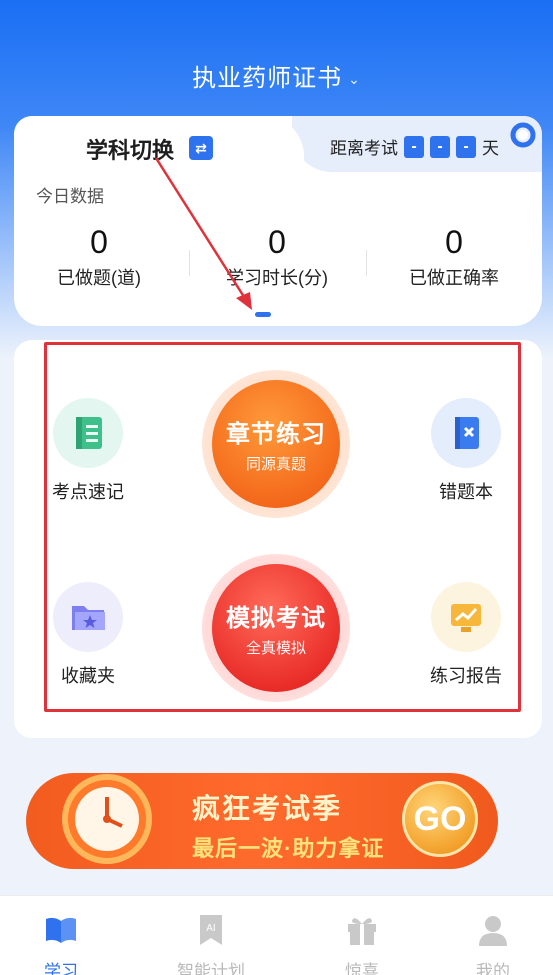  What do you see at coordinates (267, 78) in the screenshot?
I see `page-title: 执业药师证书` at bounding box center [267, 78].